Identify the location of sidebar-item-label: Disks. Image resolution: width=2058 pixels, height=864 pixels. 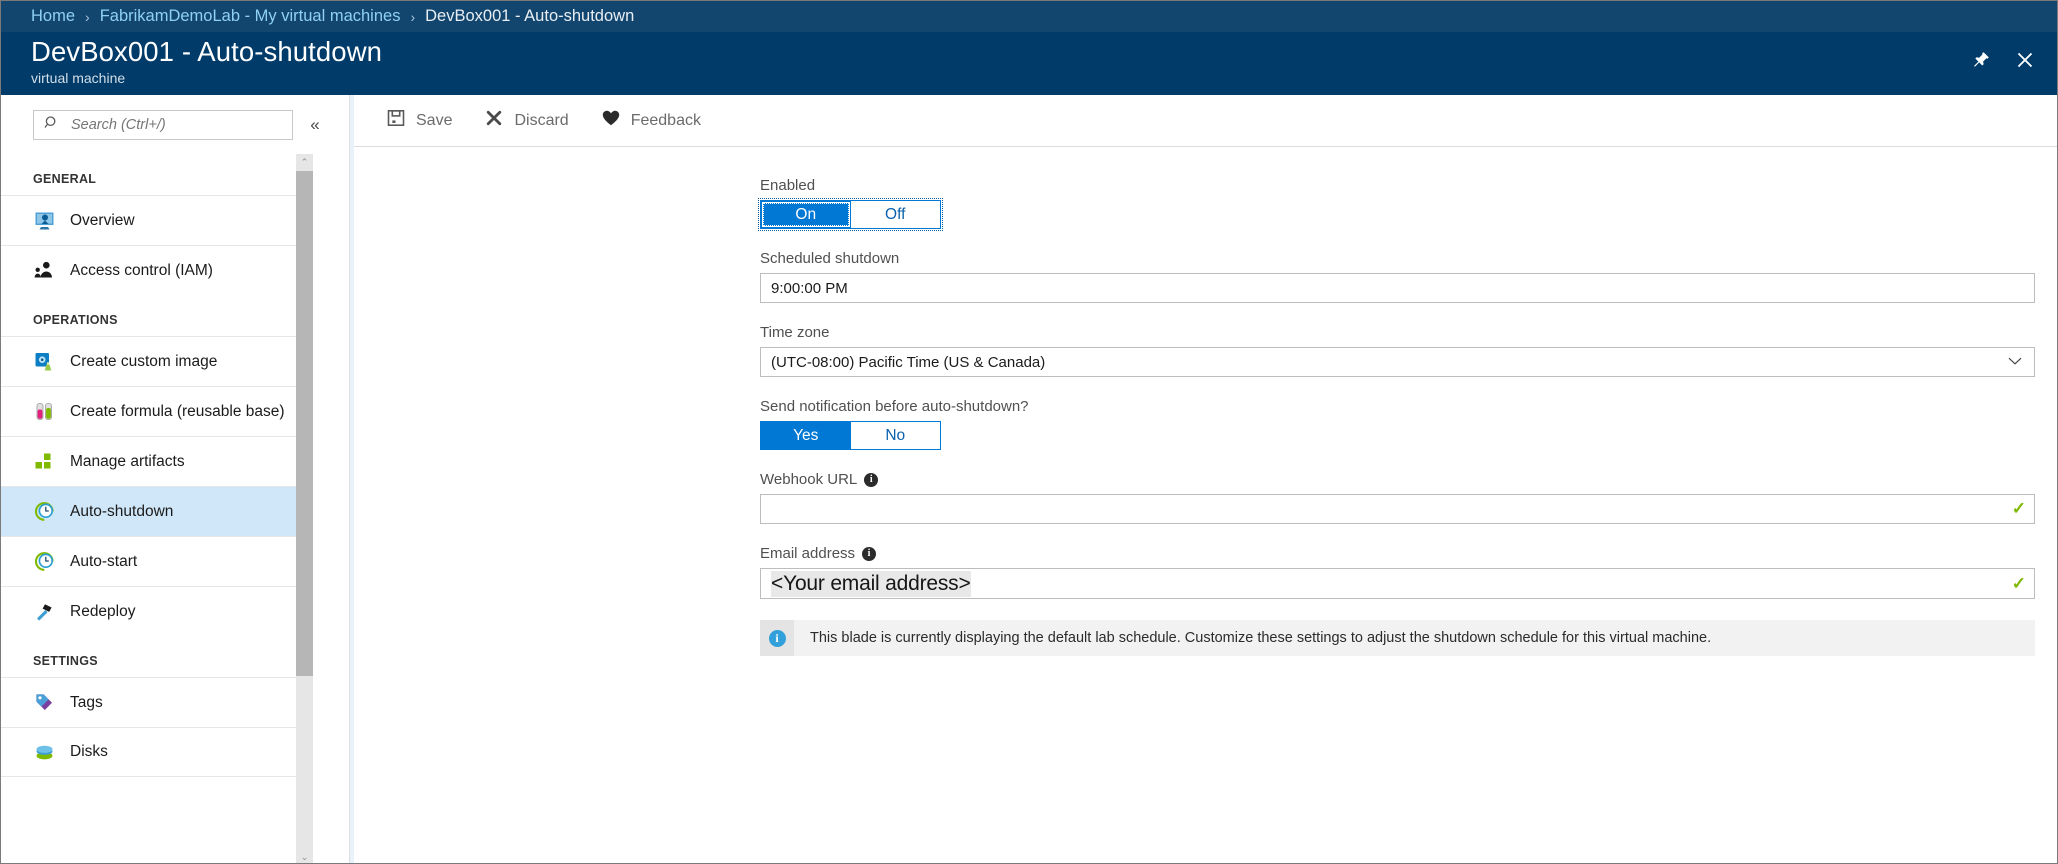
(89, 751).